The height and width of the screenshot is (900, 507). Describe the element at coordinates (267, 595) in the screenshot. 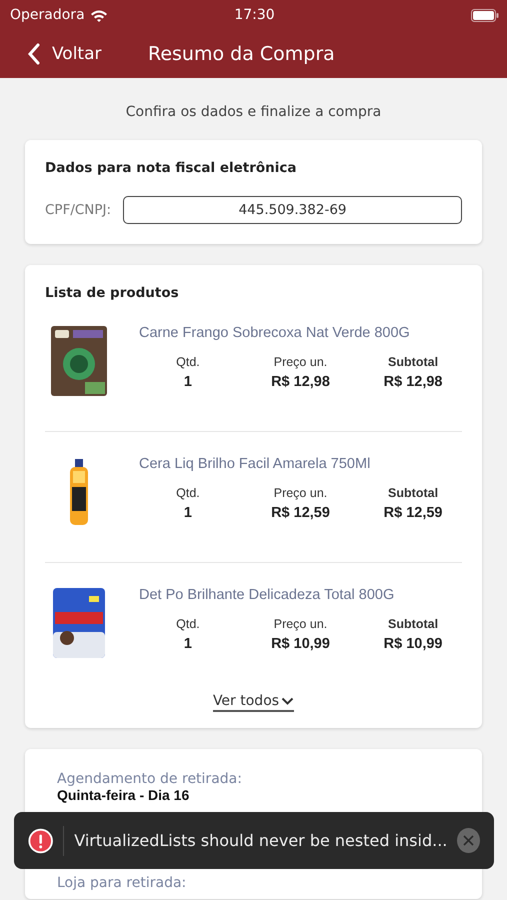

I see `product-name: Det Po Brilhante Delicadeza Total 800G` at that location.